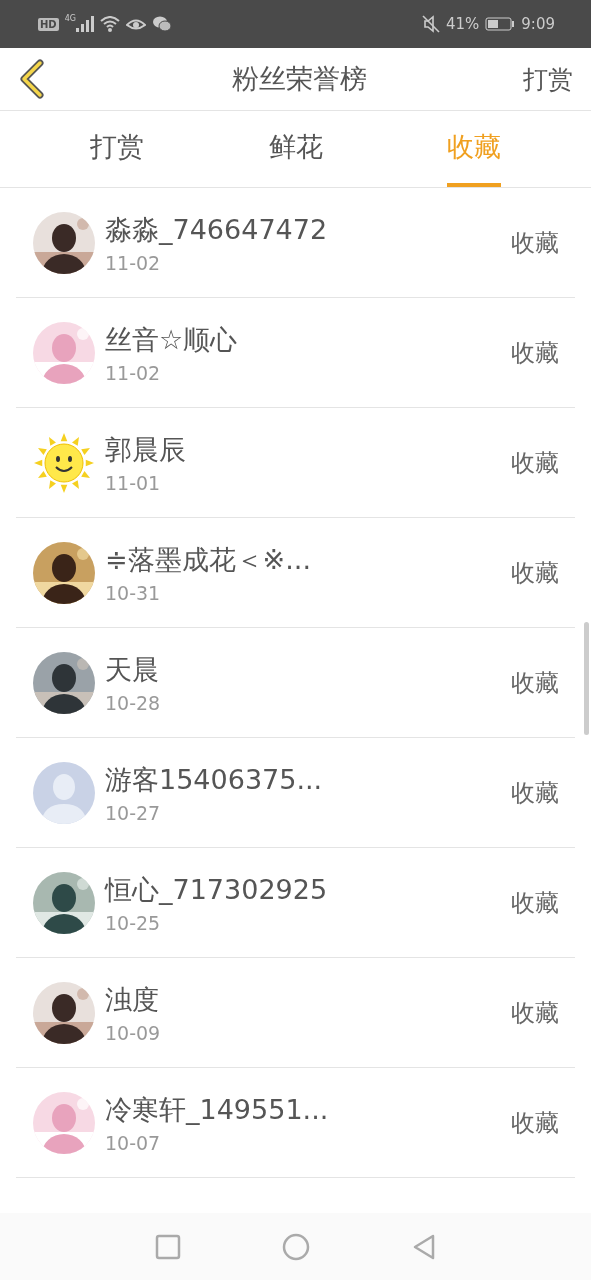 The height and width of the screenshot is (1280, 591). What do you see at coordinates (217, 889) in the screenshot?
I see `user-name: 恒心_717302925` at bounding box center [217, 889].